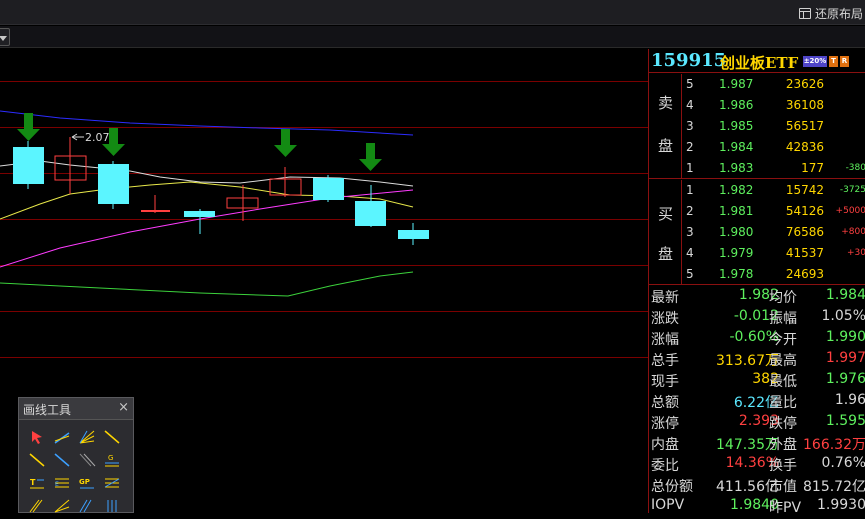 Image resolution: width=865 pixels, height=519 pixels. I want to click on quote-header: 159915 创业板ETF ±20% T R, so click(757, 61).